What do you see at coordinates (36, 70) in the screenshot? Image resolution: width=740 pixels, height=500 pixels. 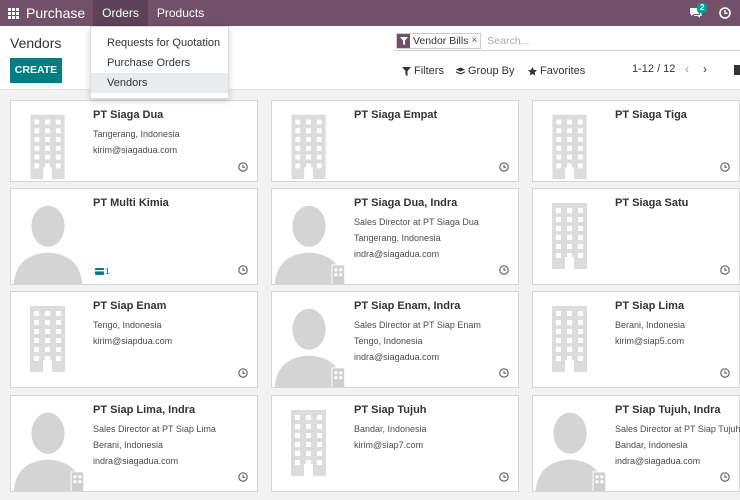 I see `create-button: CREATE` at bounding box center [36, 70].